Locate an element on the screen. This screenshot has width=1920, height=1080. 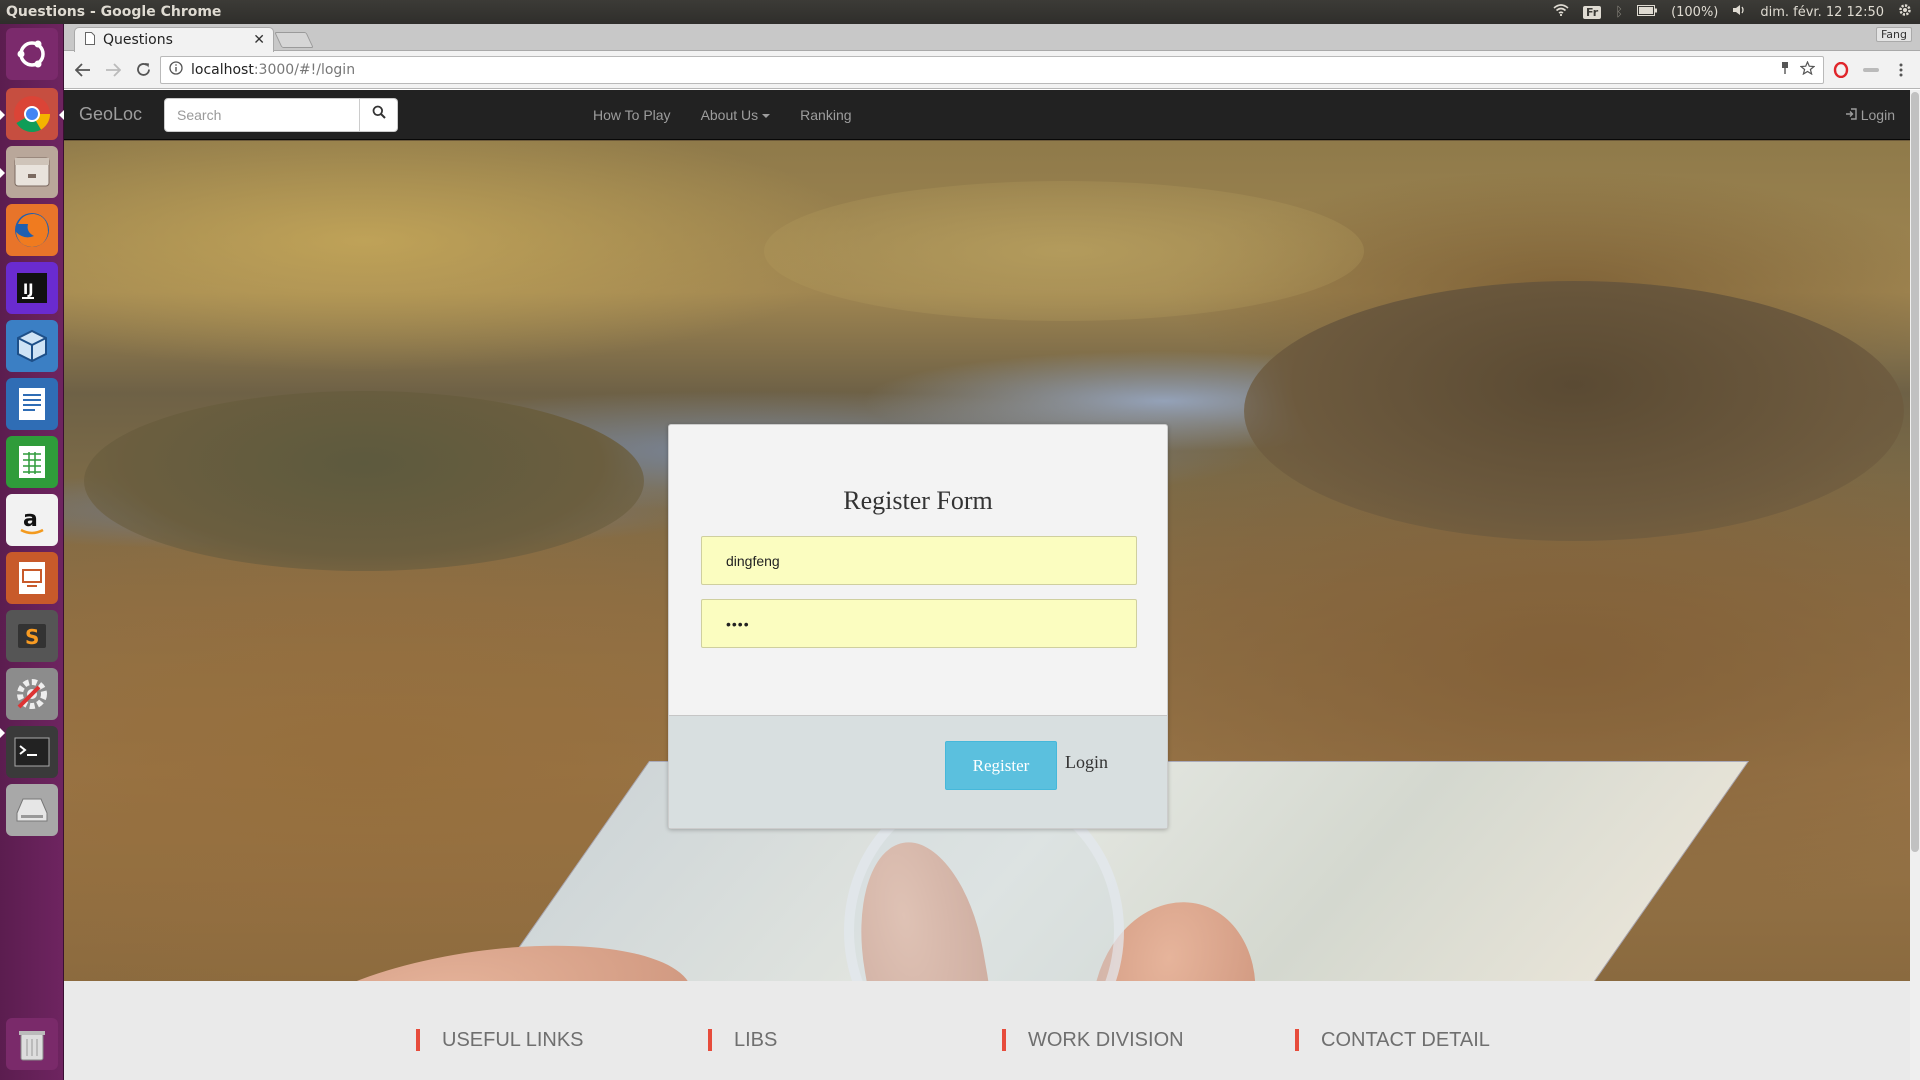
page-icon is located at coordinates (90, 40).